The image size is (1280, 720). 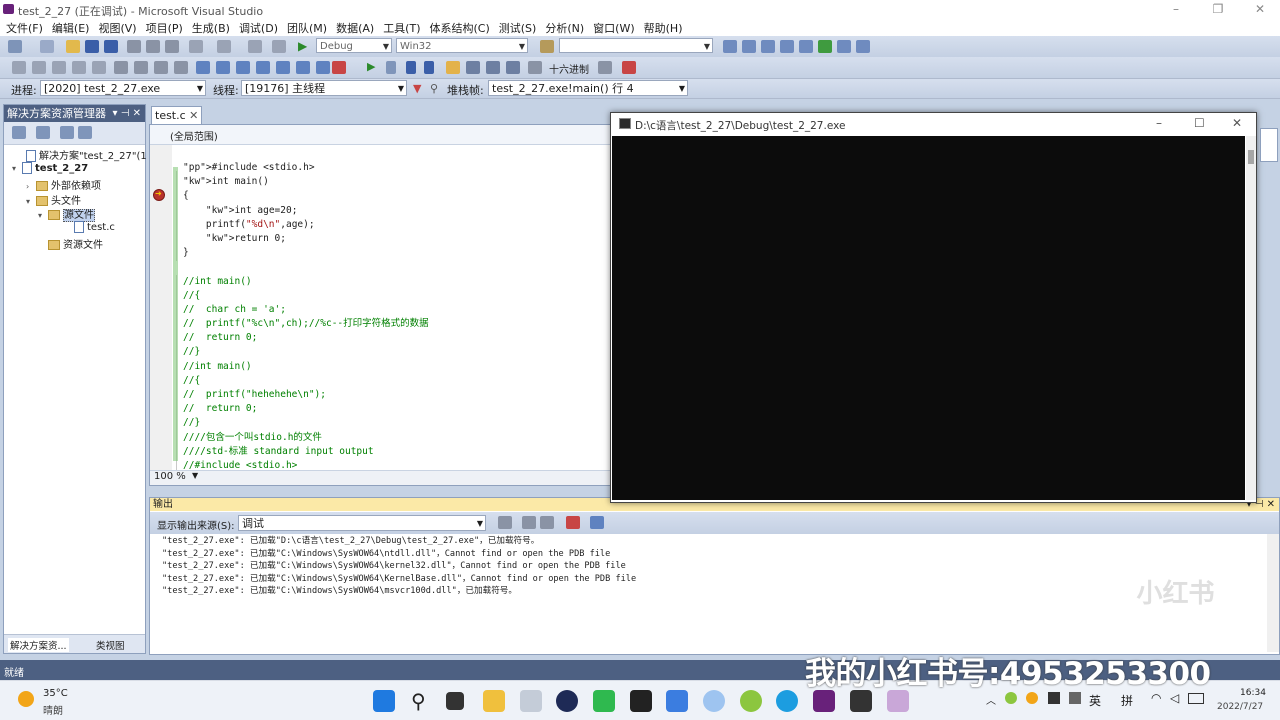 What do you see at coordinates (597, 522) in the screenshot?
I see `word-wrap-icon` at bounding box center [597, 522].